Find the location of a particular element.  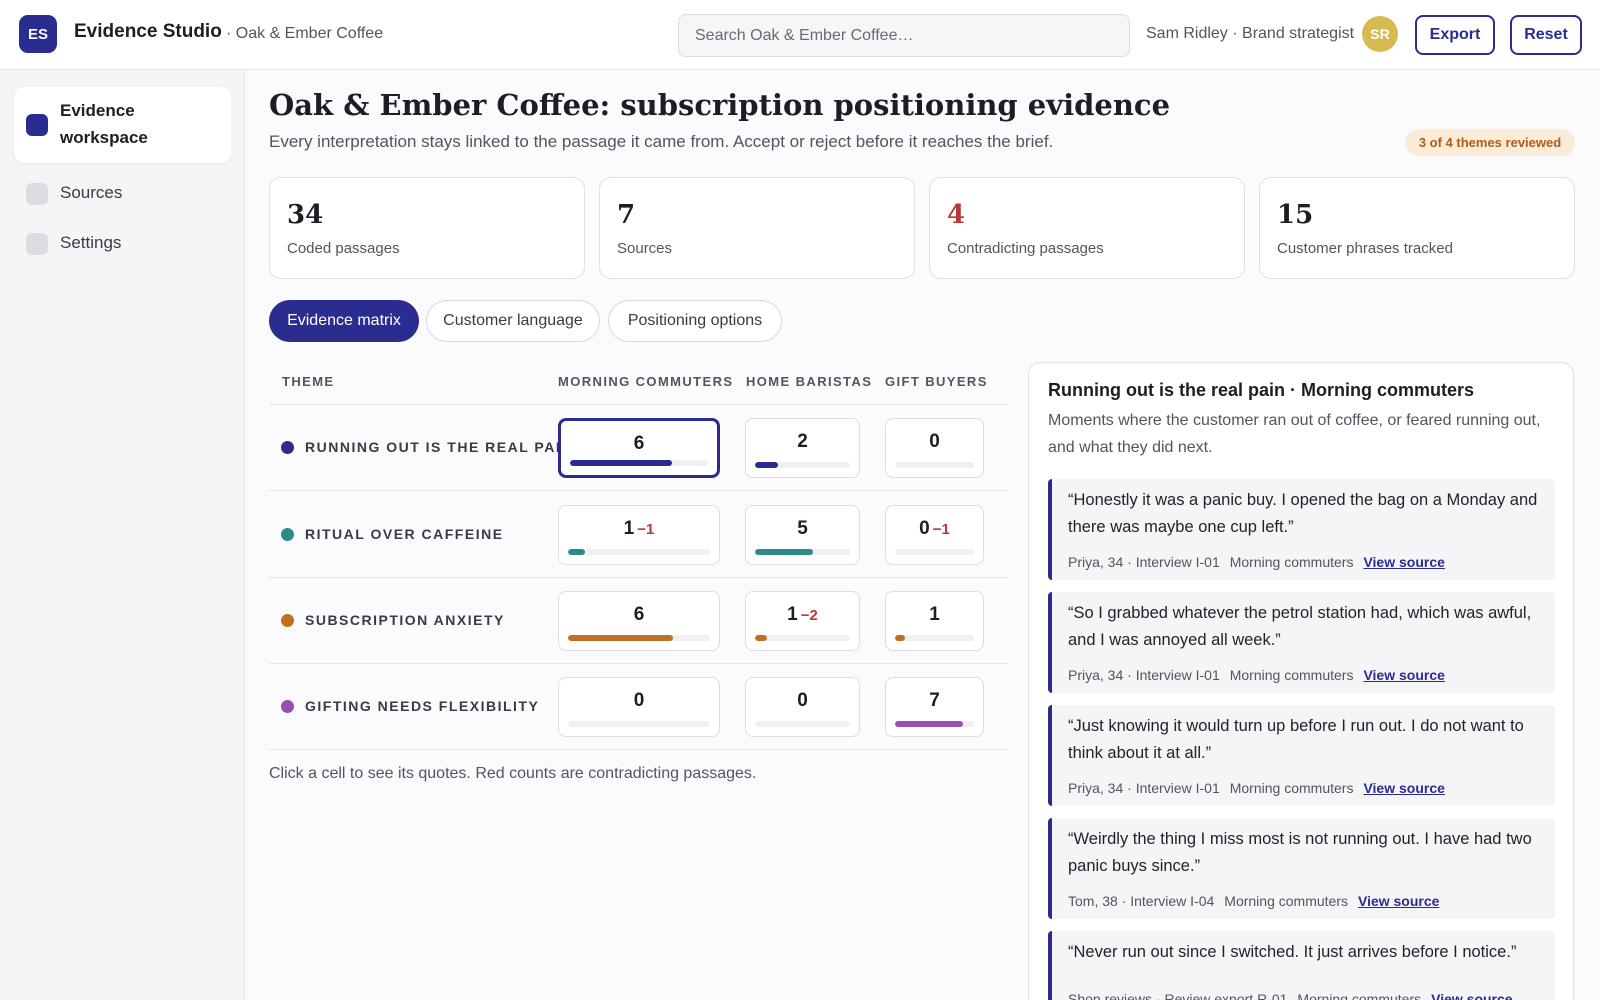

tab-positioning-options: Positioning options is located at coordinates (695, 321).